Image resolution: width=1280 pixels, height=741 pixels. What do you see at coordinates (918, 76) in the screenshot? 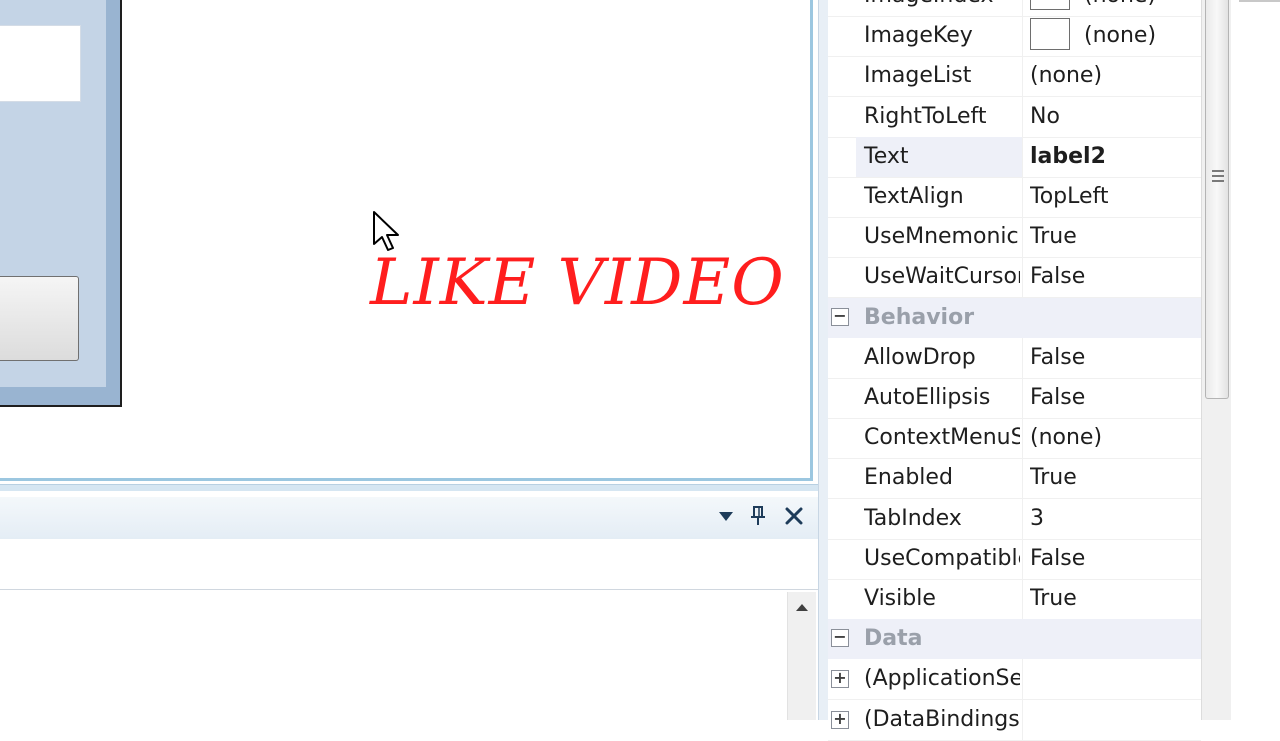
I see `property-name: ImageList` at bounding box center [918, 76].